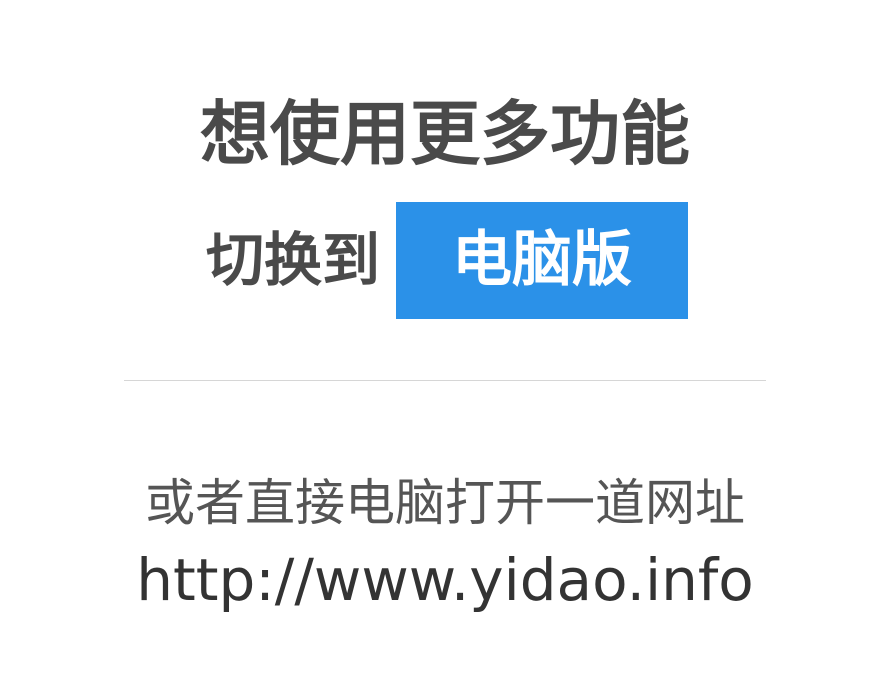  I want to click on headline: 想使用更多功能, so click(445, 134).